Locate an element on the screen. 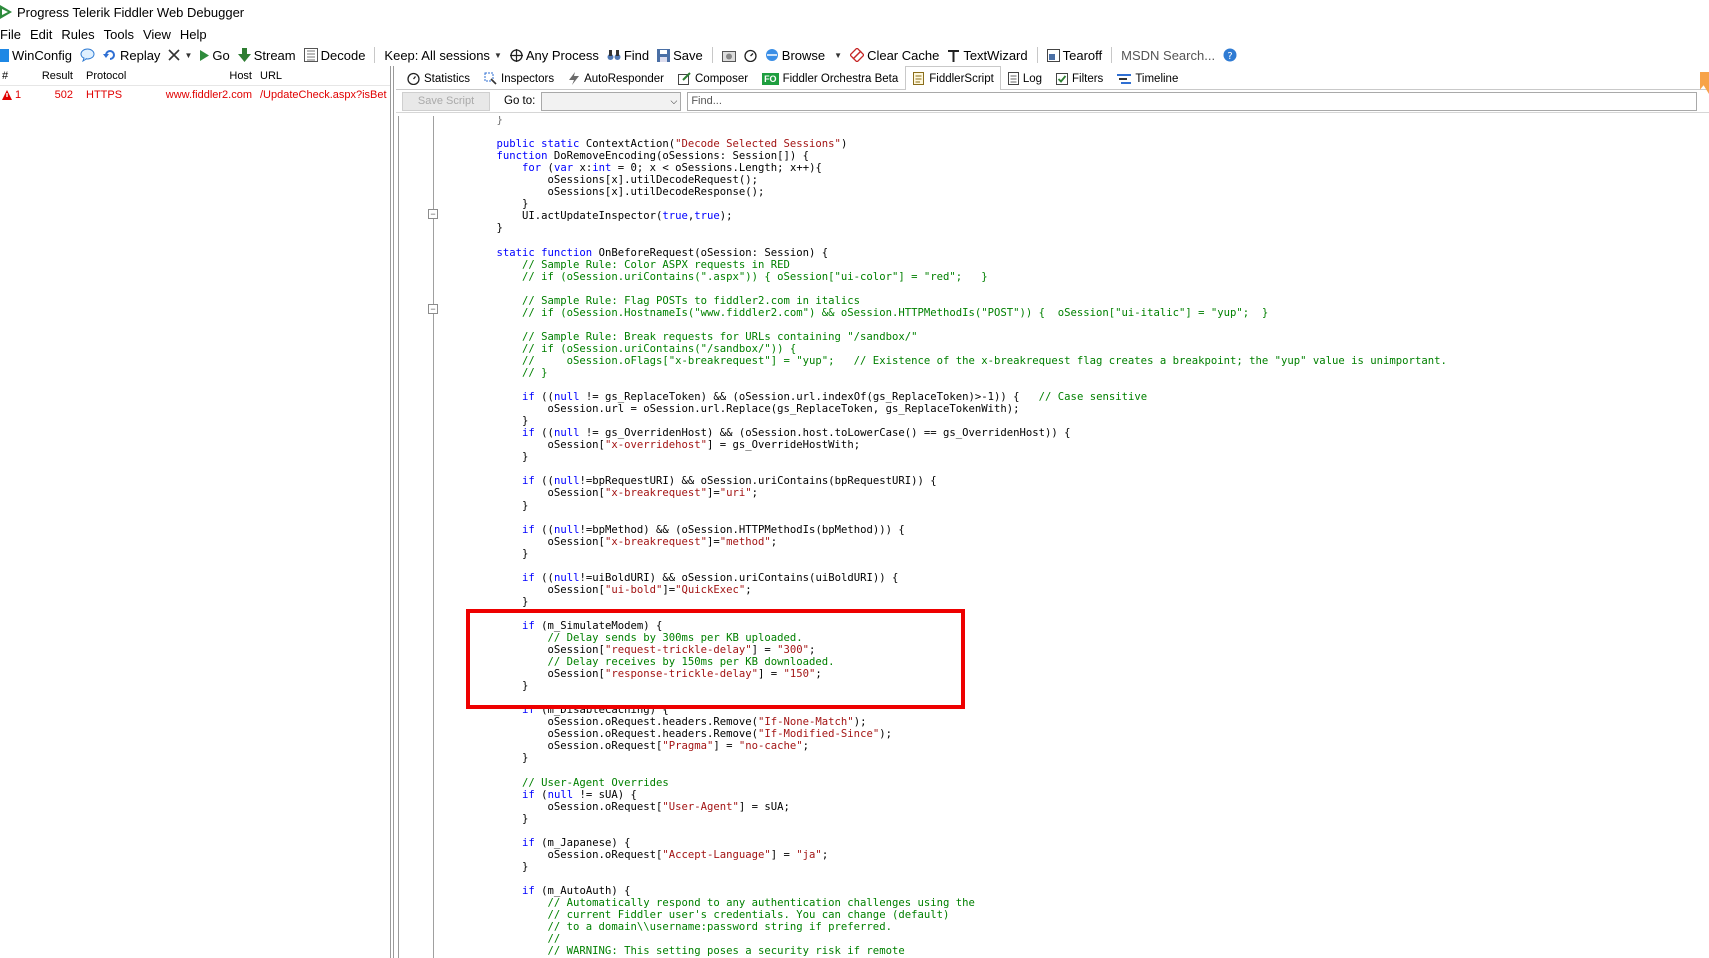  code-token: "QuickExec" is located at coordinates (710, 589).